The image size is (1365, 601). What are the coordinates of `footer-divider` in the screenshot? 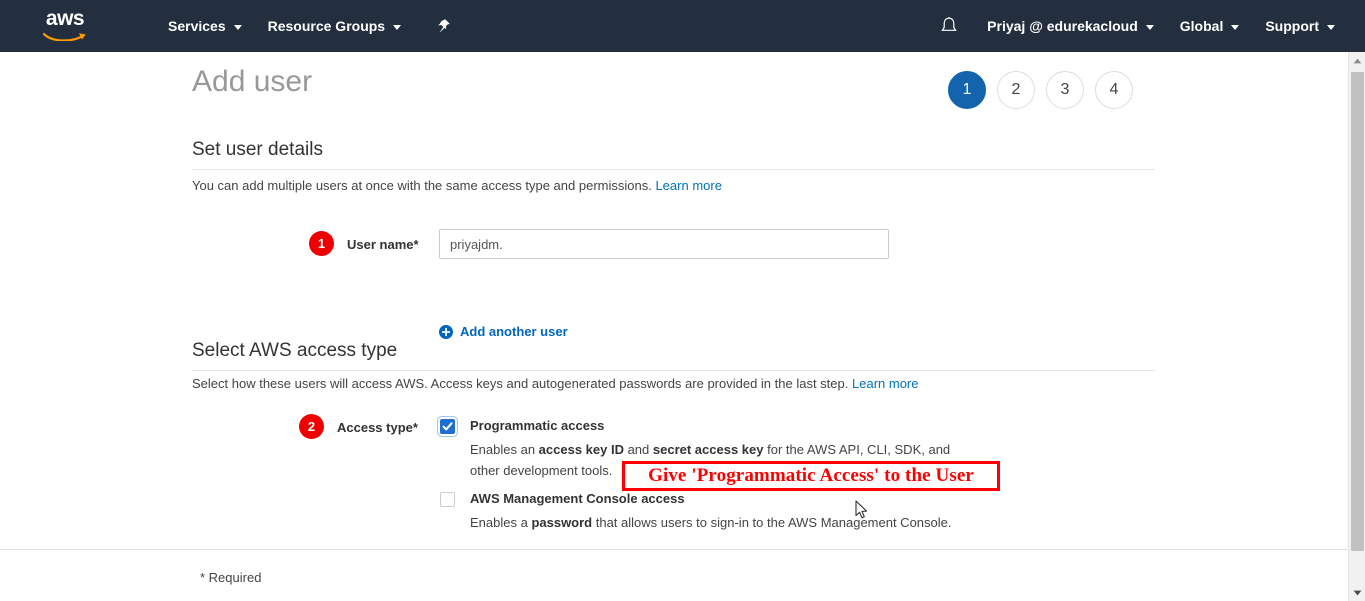 It's located at (674, 549).